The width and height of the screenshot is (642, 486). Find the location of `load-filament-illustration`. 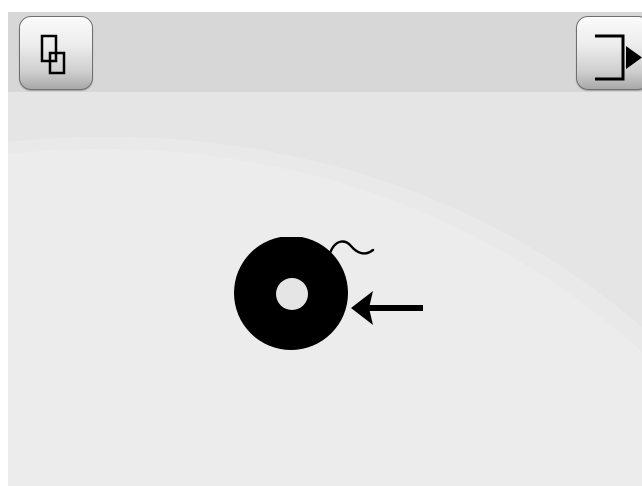

load-filament-illustration is located at coordinates (328, 293).